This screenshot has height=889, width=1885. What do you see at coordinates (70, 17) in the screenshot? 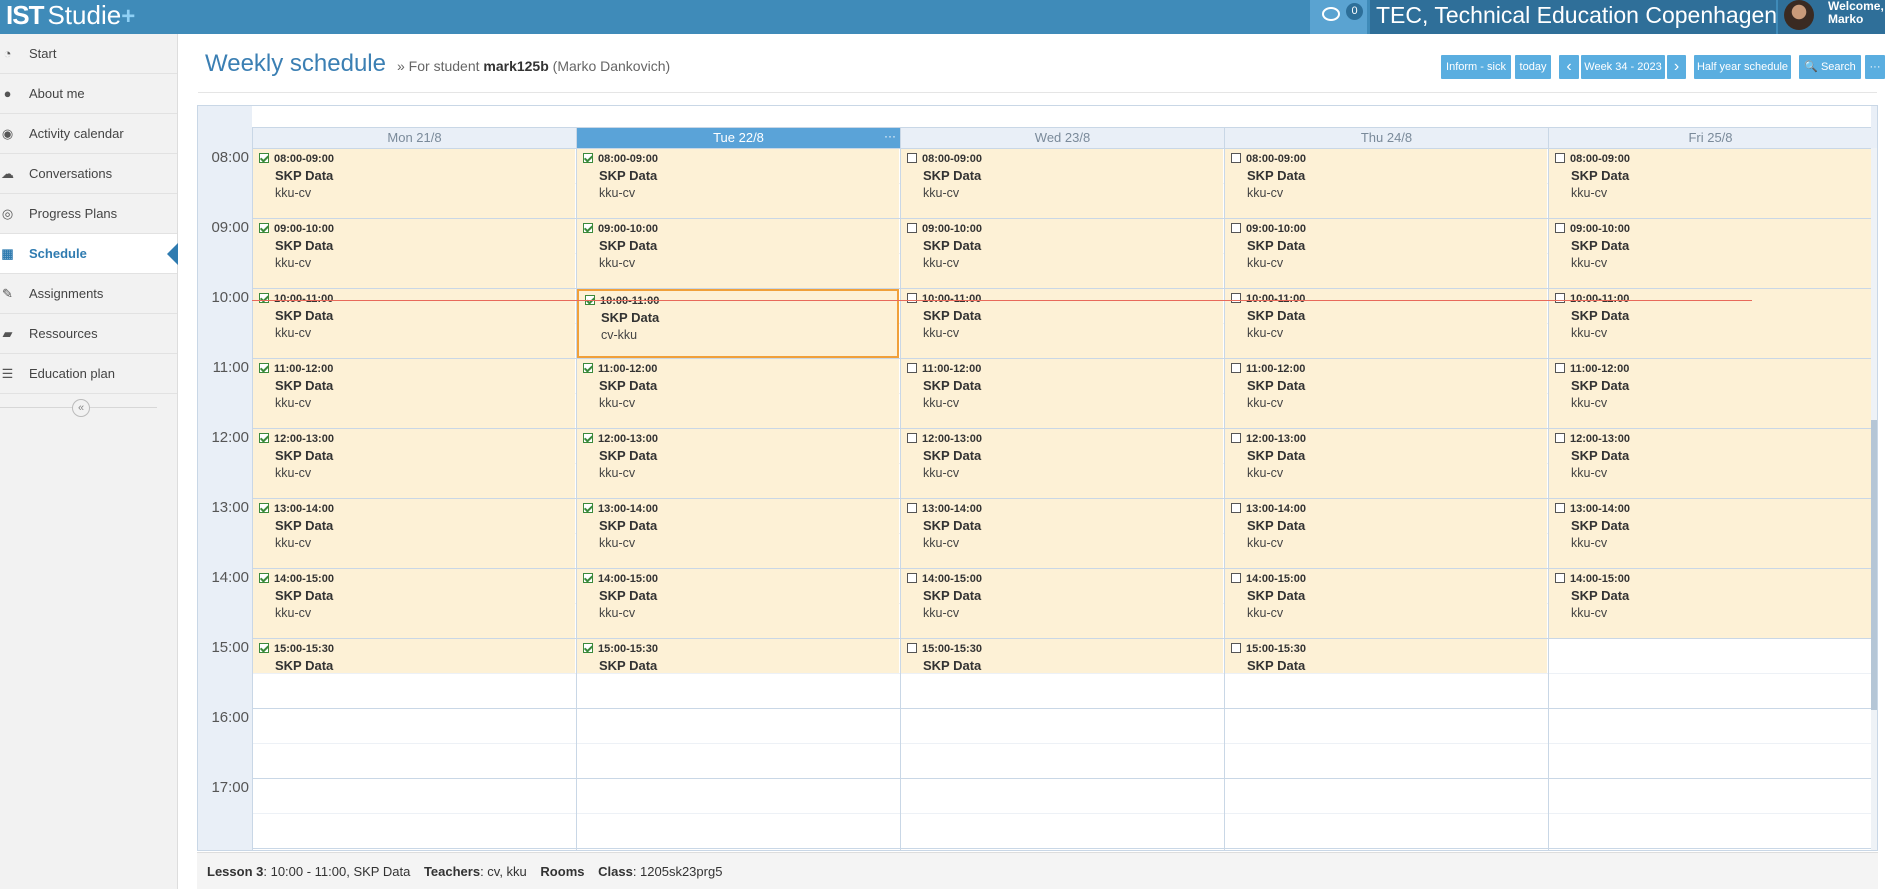
I see `app-logo: IST Studie+` at bounding box center [70, 17].